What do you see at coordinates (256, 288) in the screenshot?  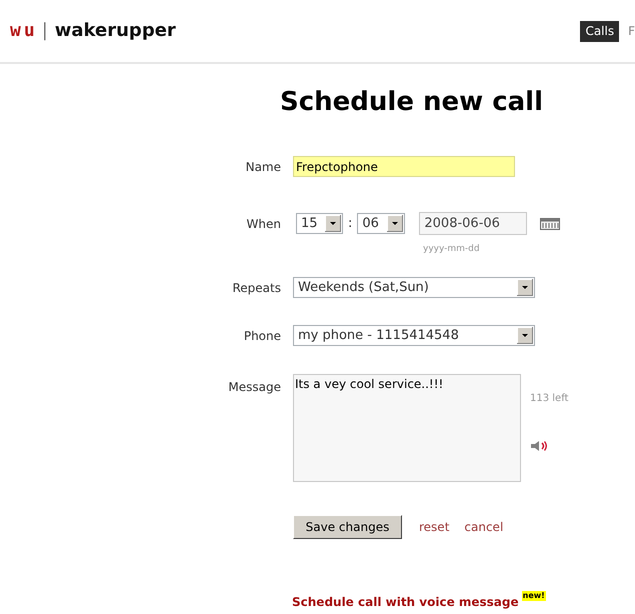 I see `field-label: Repeats` at bounding box center [256, 288].